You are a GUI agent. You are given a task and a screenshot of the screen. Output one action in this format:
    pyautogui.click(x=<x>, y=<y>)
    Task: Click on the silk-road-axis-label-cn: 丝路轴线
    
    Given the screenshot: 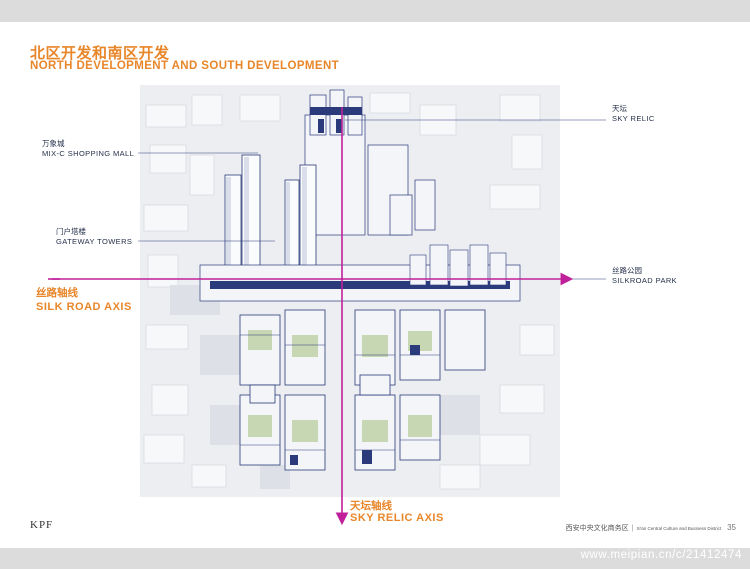 What is the action you would take?
    pyautogui.click(x=57, y=293)
    